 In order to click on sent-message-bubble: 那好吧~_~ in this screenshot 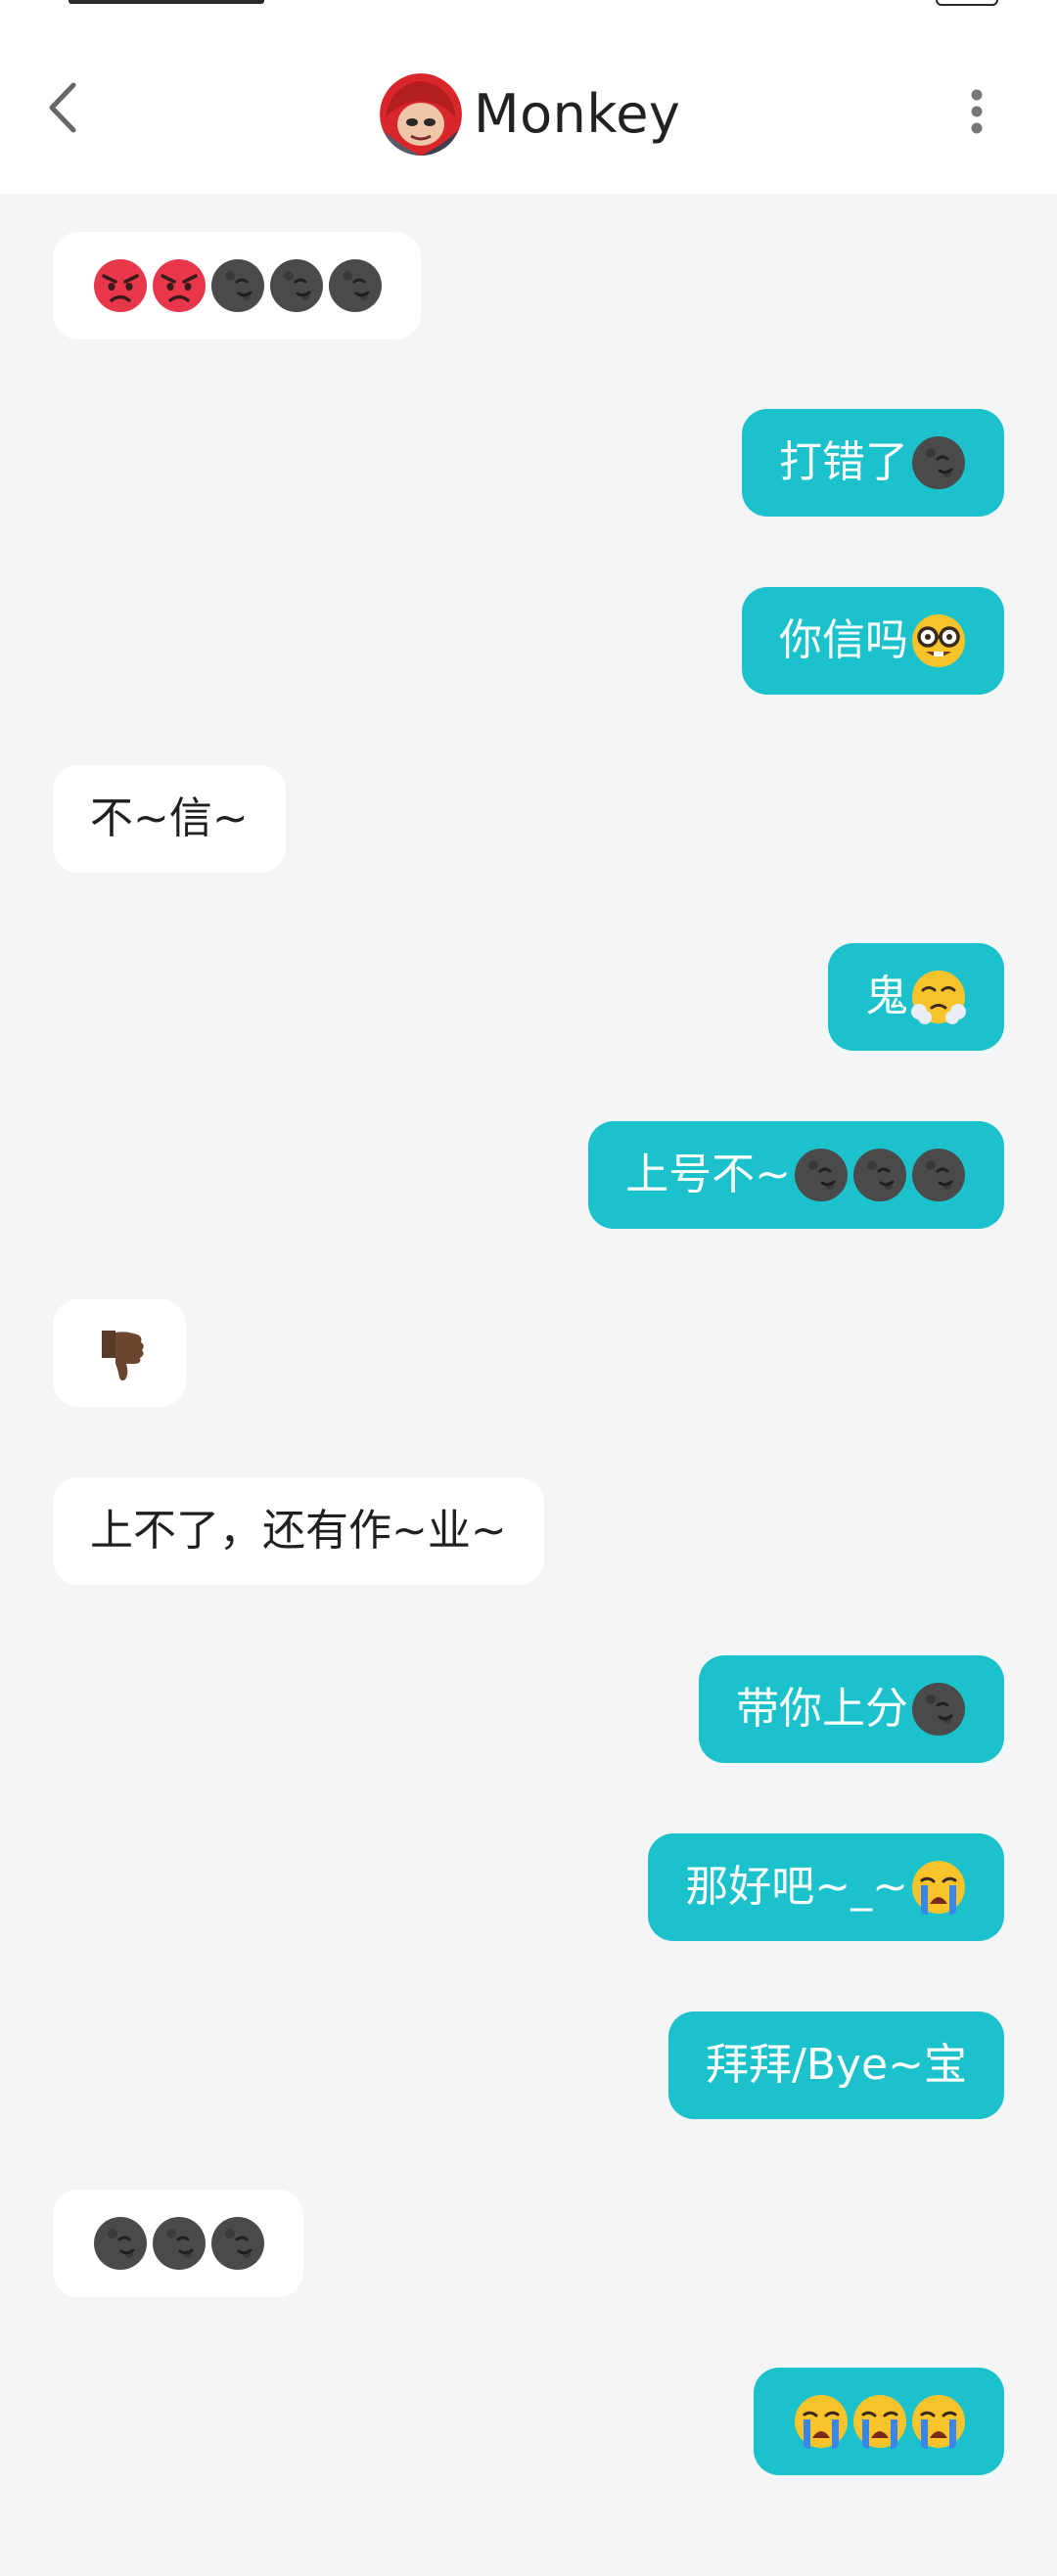, I will do `click(826, 1887)`.